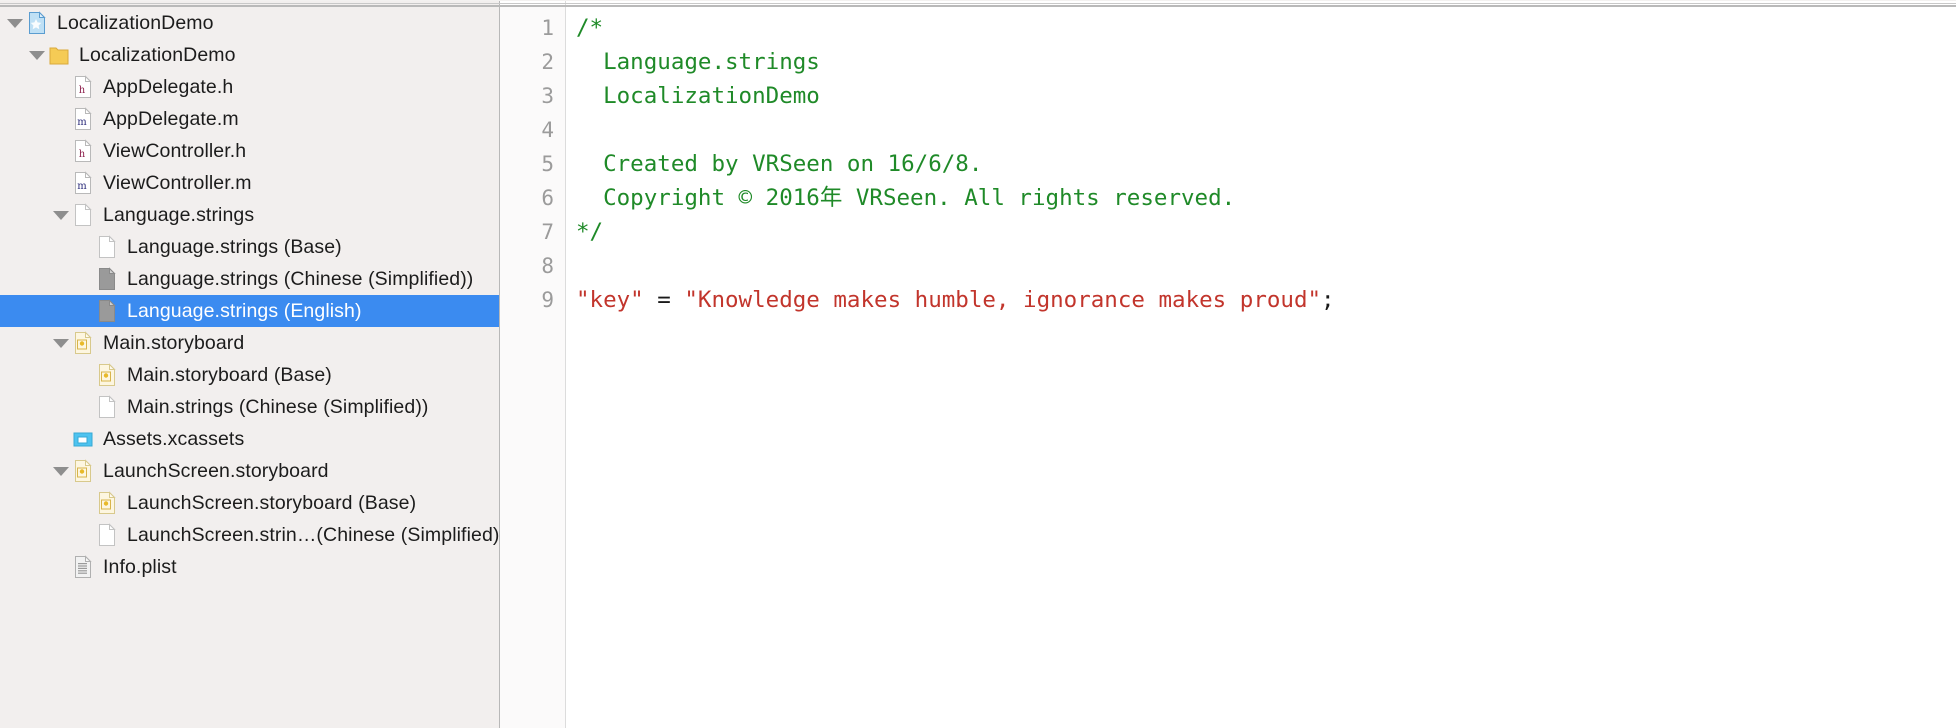 Image resolution: width=1956 pixels, height=728 pixels. I want to click on navigator-row: Language.strings (Chinese (Simplified)), so click(250, 279).